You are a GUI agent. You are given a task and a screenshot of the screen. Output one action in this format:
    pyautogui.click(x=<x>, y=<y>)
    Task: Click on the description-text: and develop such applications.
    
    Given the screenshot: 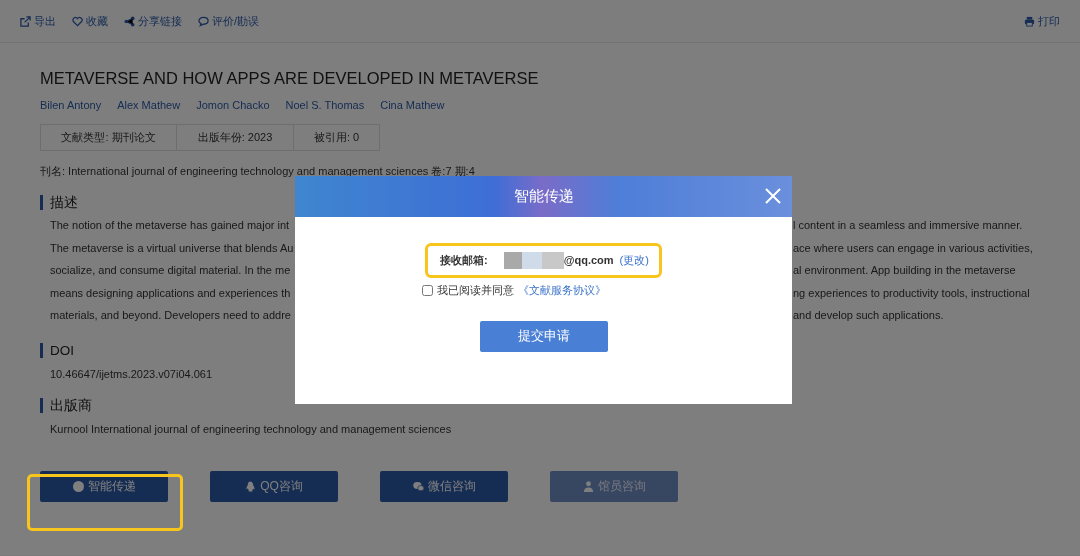 What is the action you would take?
    pyautogui.click(x=868, y=316)
    